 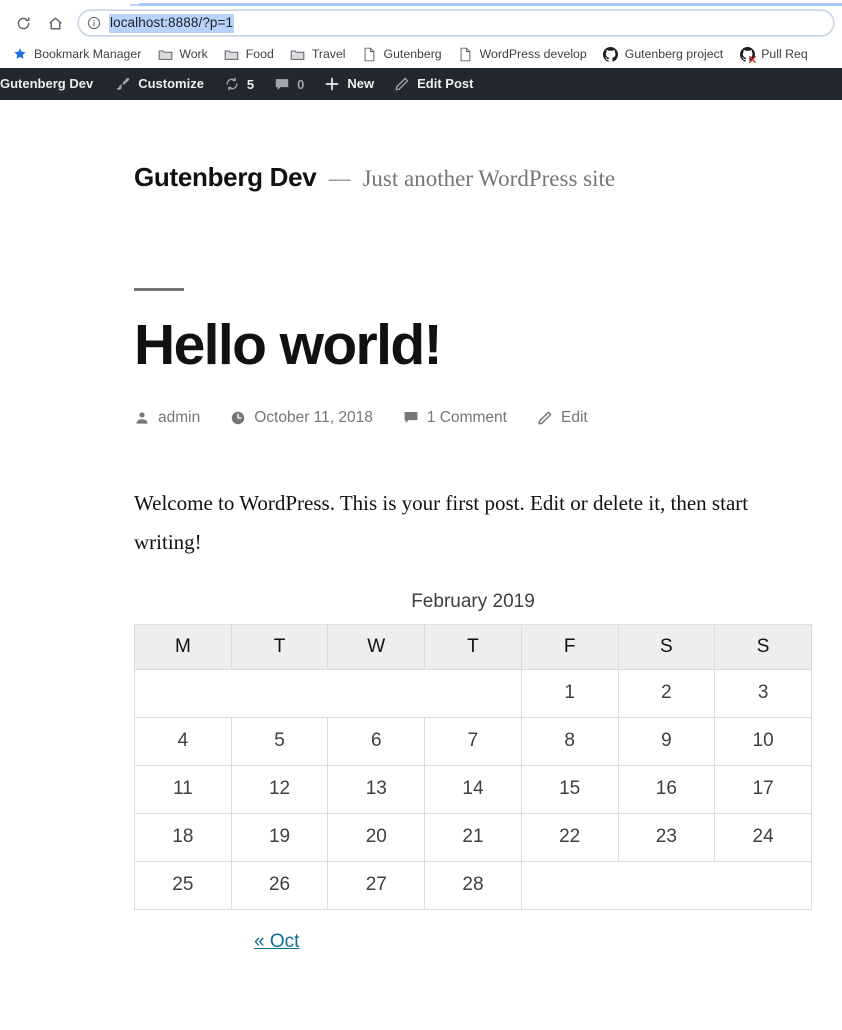 What do you see at coordinates (142, 418) in the screenshot?
I see `person-icon` at bounding box center [142, 418].